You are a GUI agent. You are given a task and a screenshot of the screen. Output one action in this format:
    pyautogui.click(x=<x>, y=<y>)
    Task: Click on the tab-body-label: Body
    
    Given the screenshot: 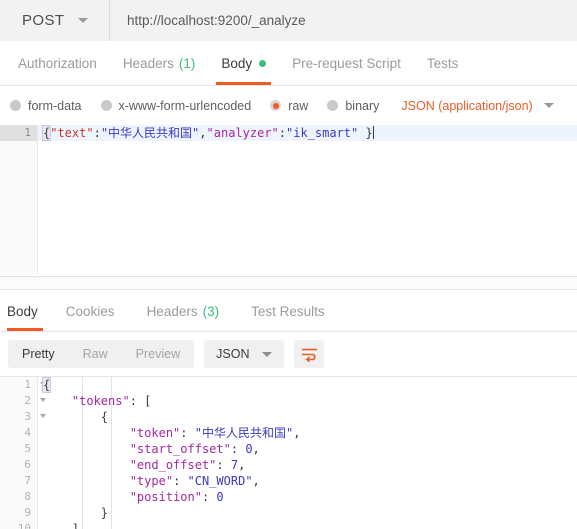 What is the action you would take?
    pyautogui.click(x=237, y=63)
    